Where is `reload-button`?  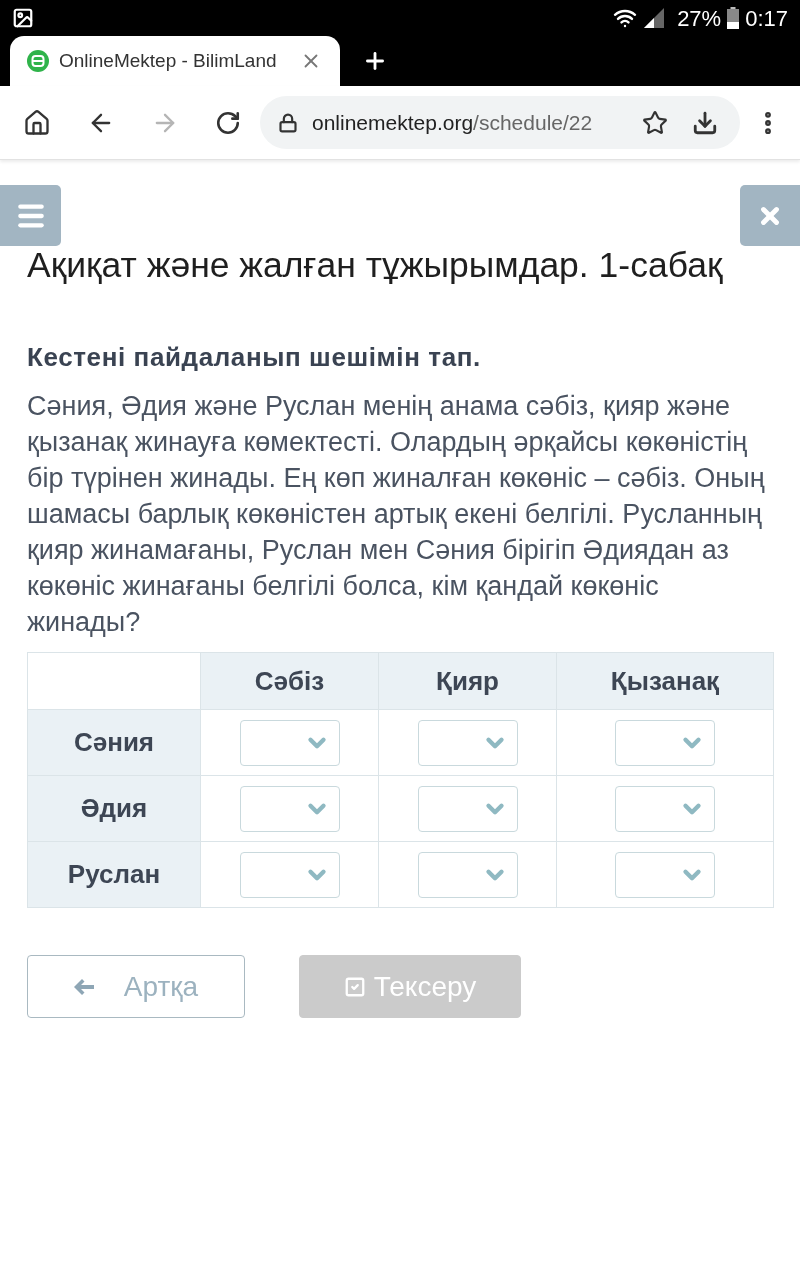
reload-button is located at coordinates (228, 122).